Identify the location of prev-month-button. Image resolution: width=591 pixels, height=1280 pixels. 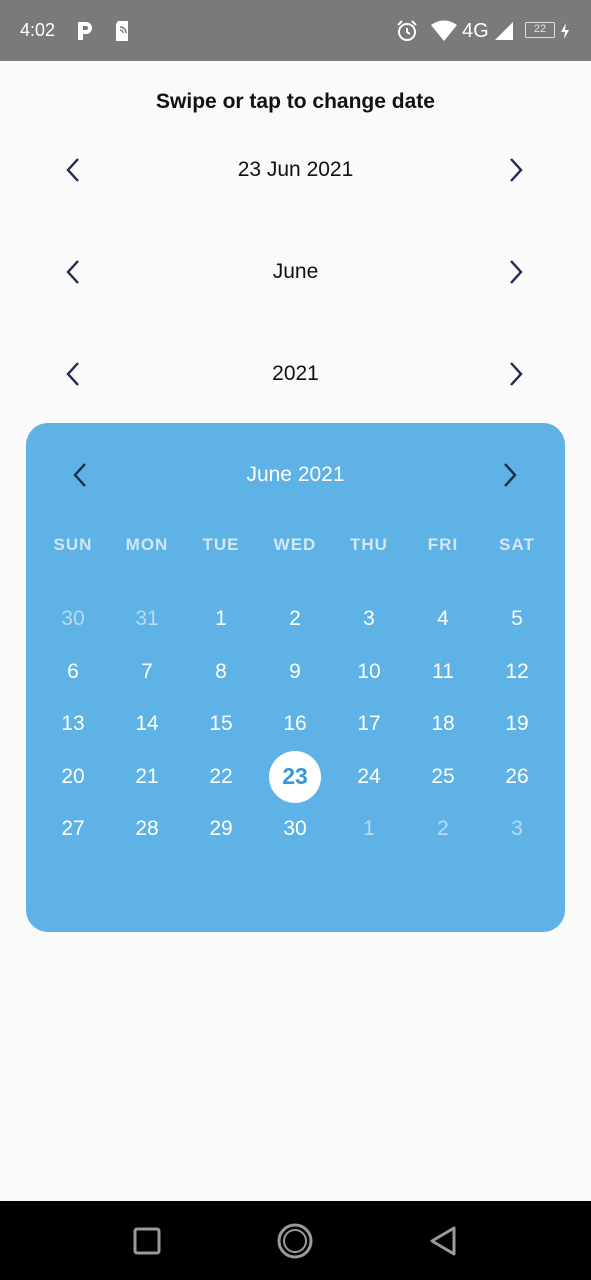
(73, 272).